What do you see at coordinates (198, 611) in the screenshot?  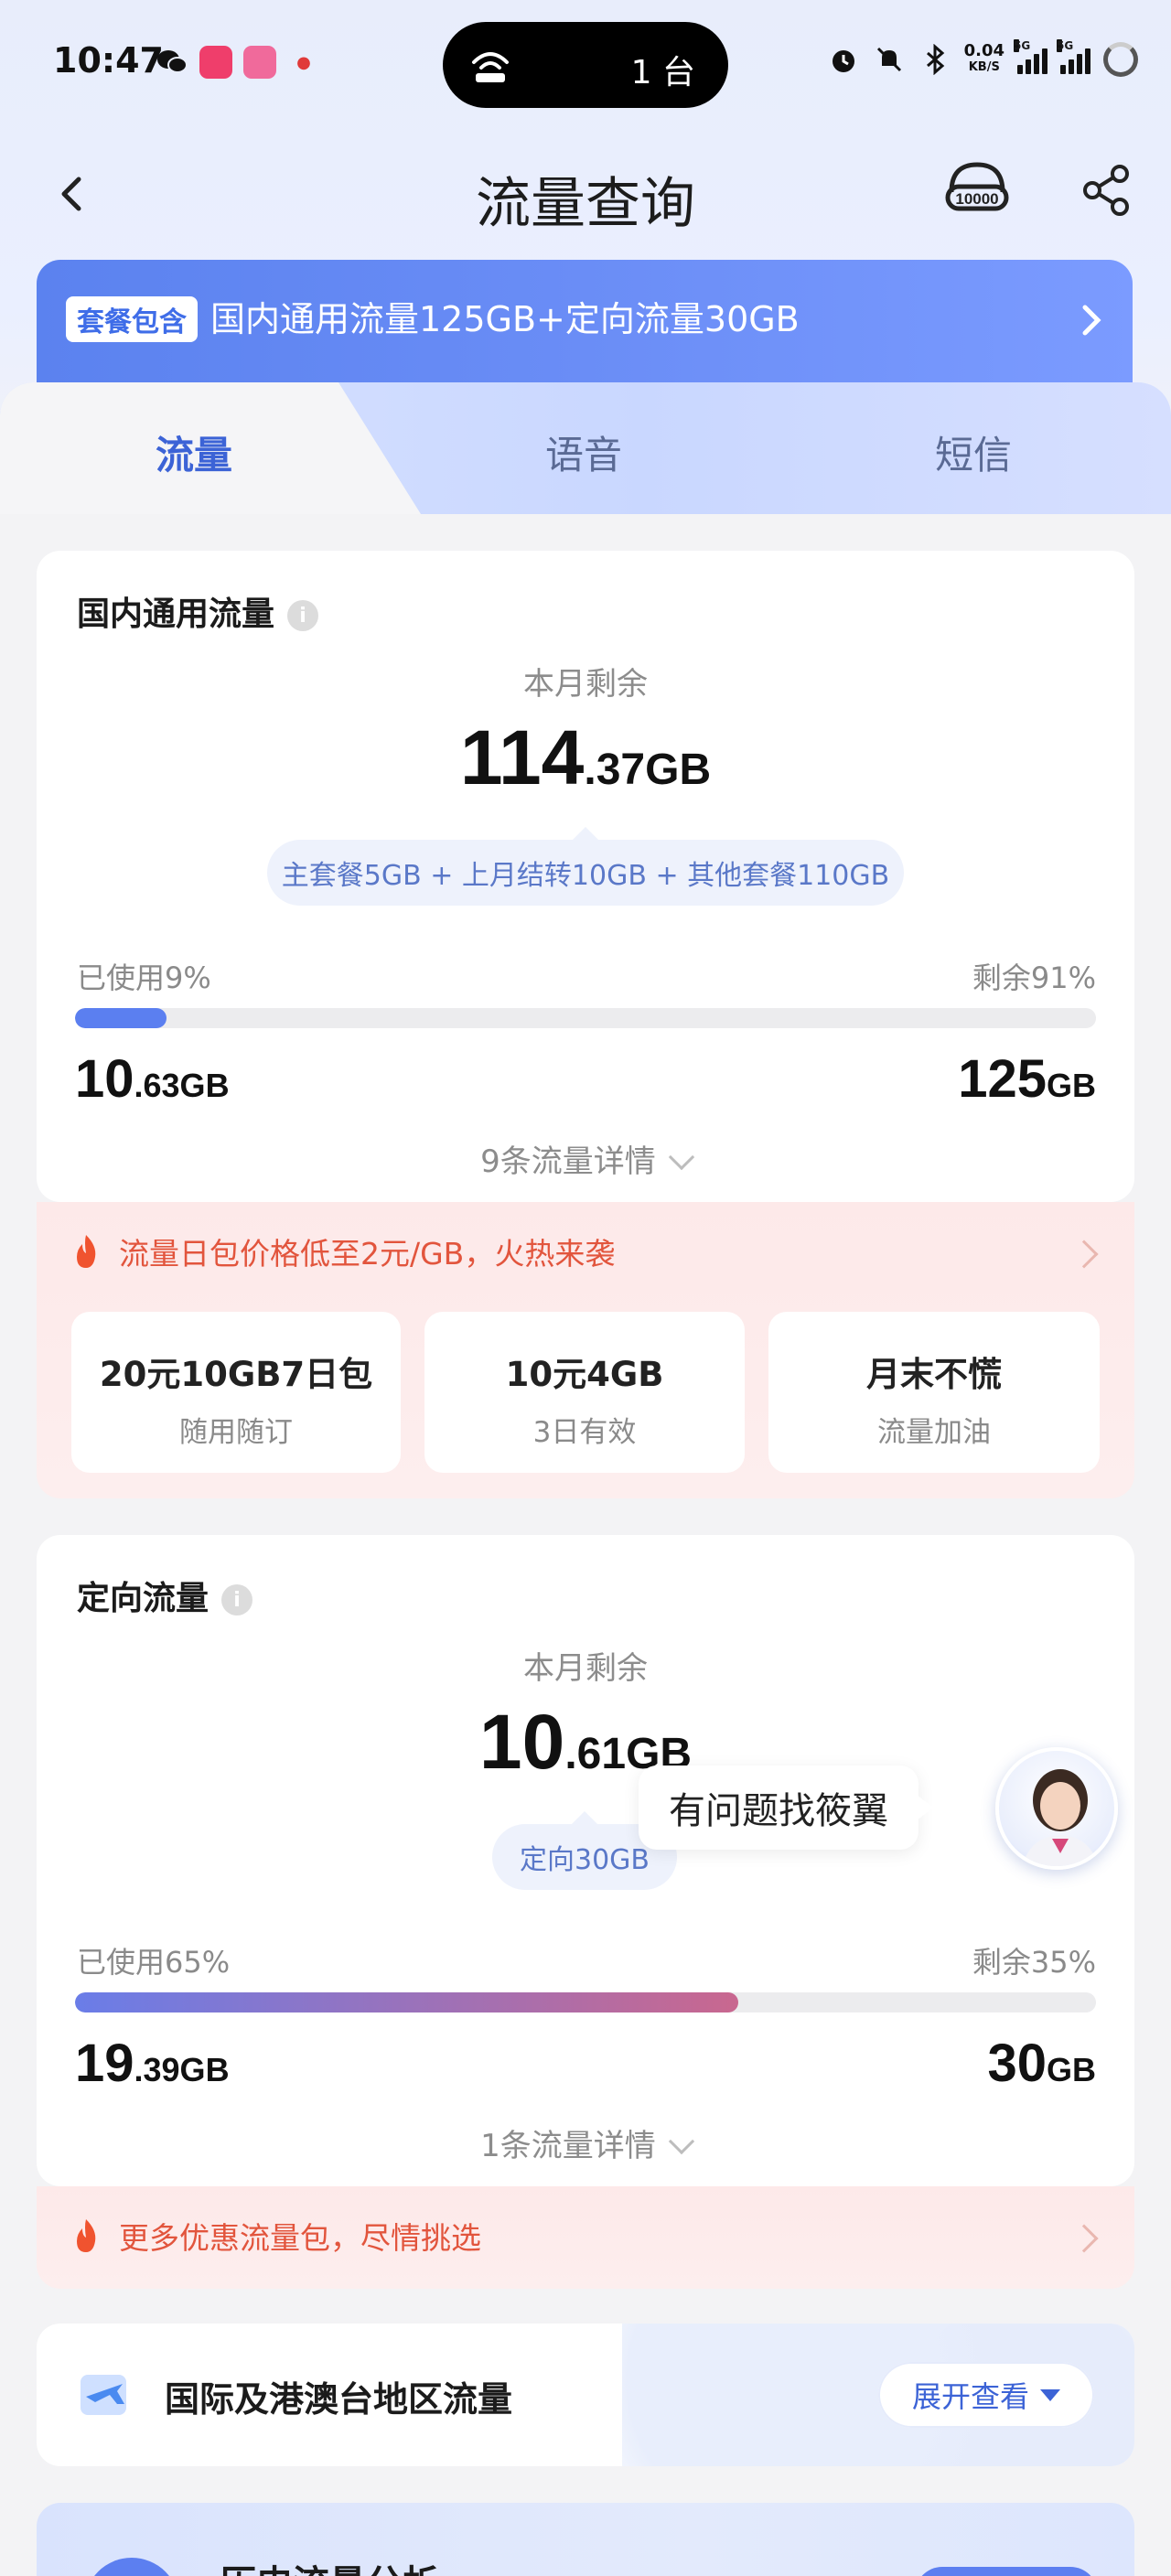 I see `general-data-title: 国内通用流量 i` at bounding box center [198, 611].